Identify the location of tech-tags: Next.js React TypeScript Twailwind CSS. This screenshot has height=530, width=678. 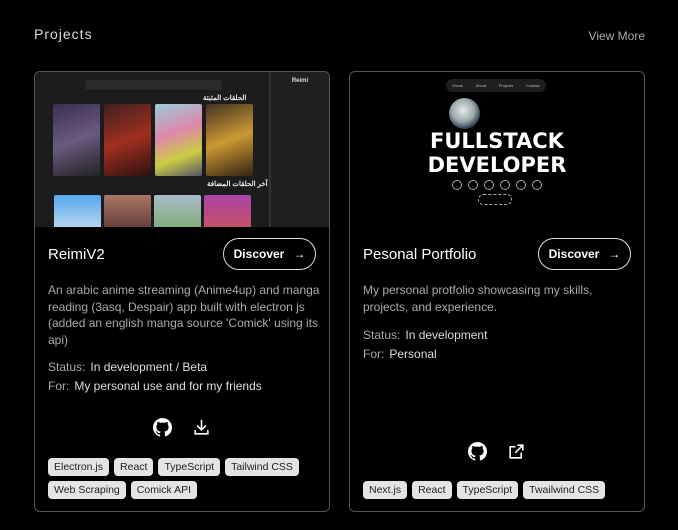
(500, 490).